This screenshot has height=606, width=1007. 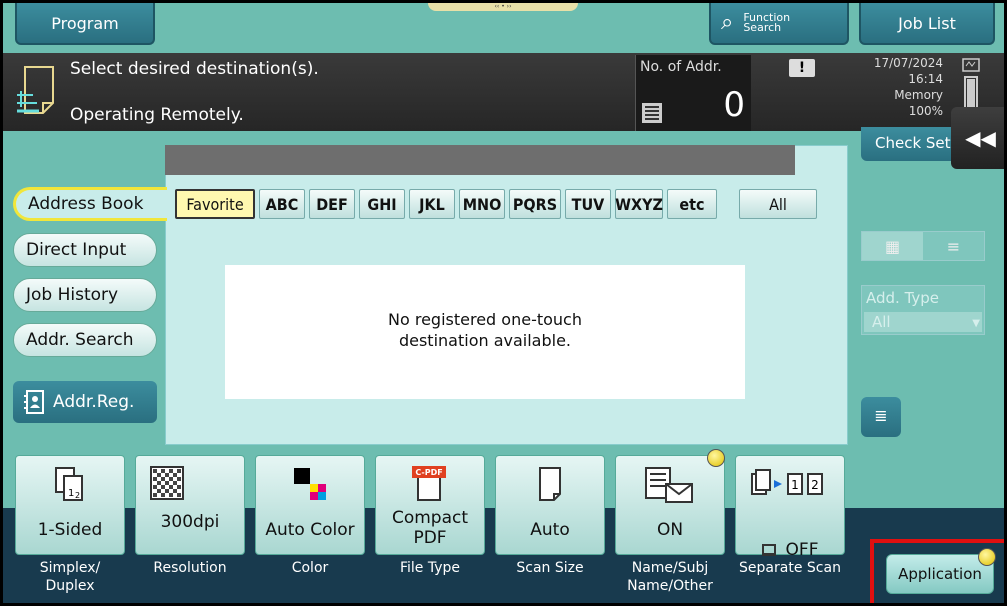 What do you see at coordinates (892, 246) in the screenshot?
I see `grid-view-icon: ▦` at bounding box center [892, 246].